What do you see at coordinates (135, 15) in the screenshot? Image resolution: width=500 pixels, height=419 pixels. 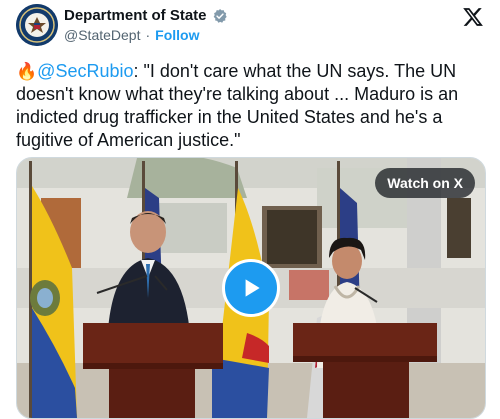 I see `author-display-name: Department of State` at bounding box center [135, 15].